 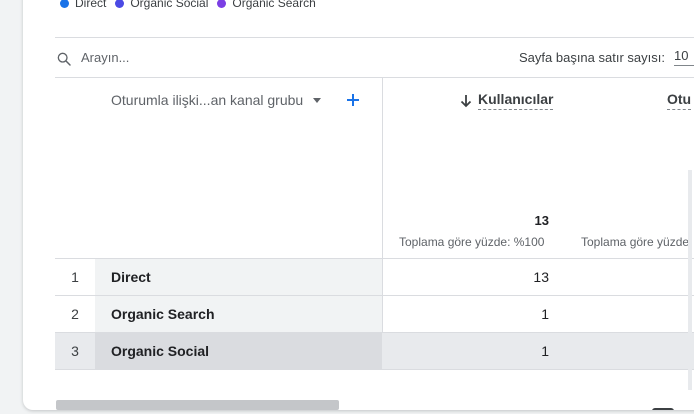 What do you see at coordinates (541, 277) in the screenshot?
I see `row-value: 13` at bounding box center [541, 277].